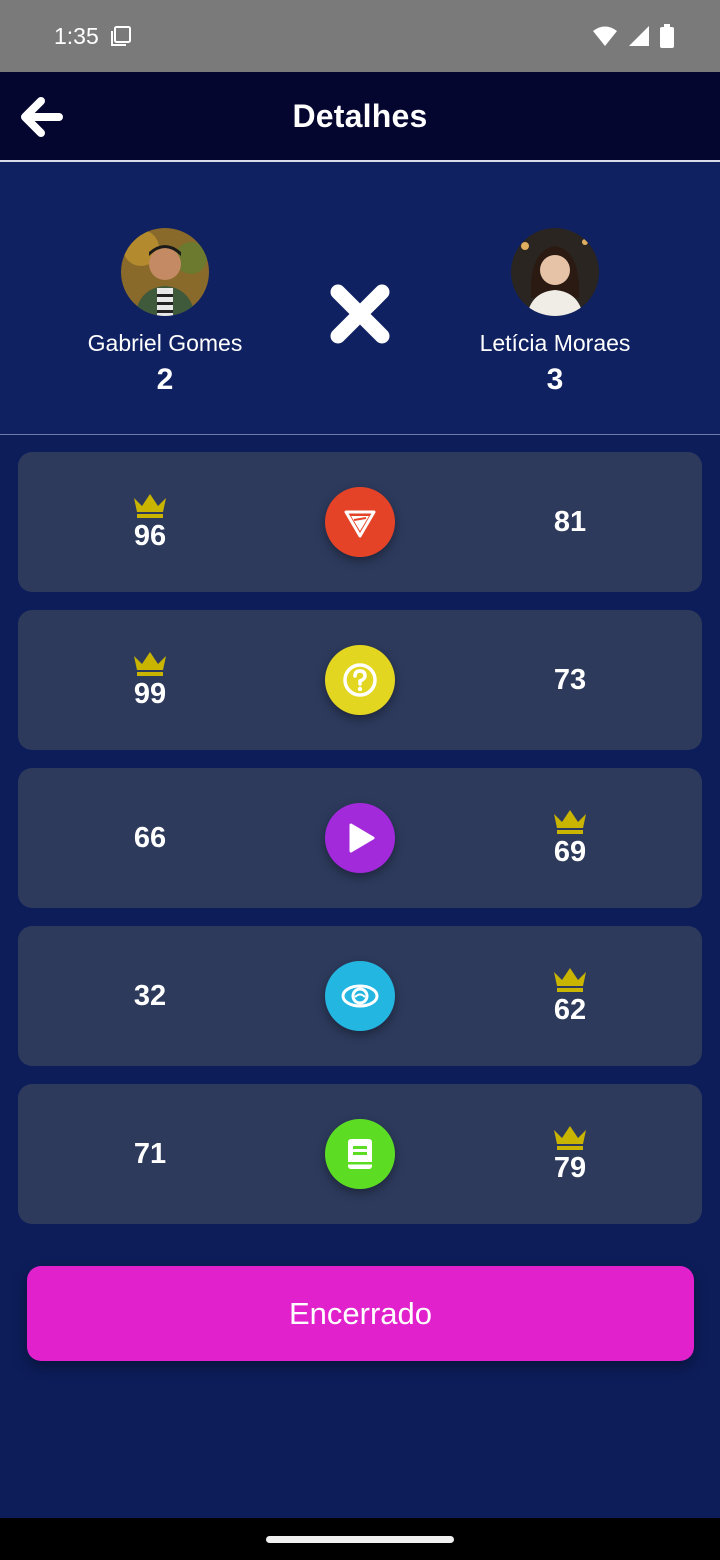 The image size is (720, 1560). I want to click on screenshot-icon, so click(120, 36).